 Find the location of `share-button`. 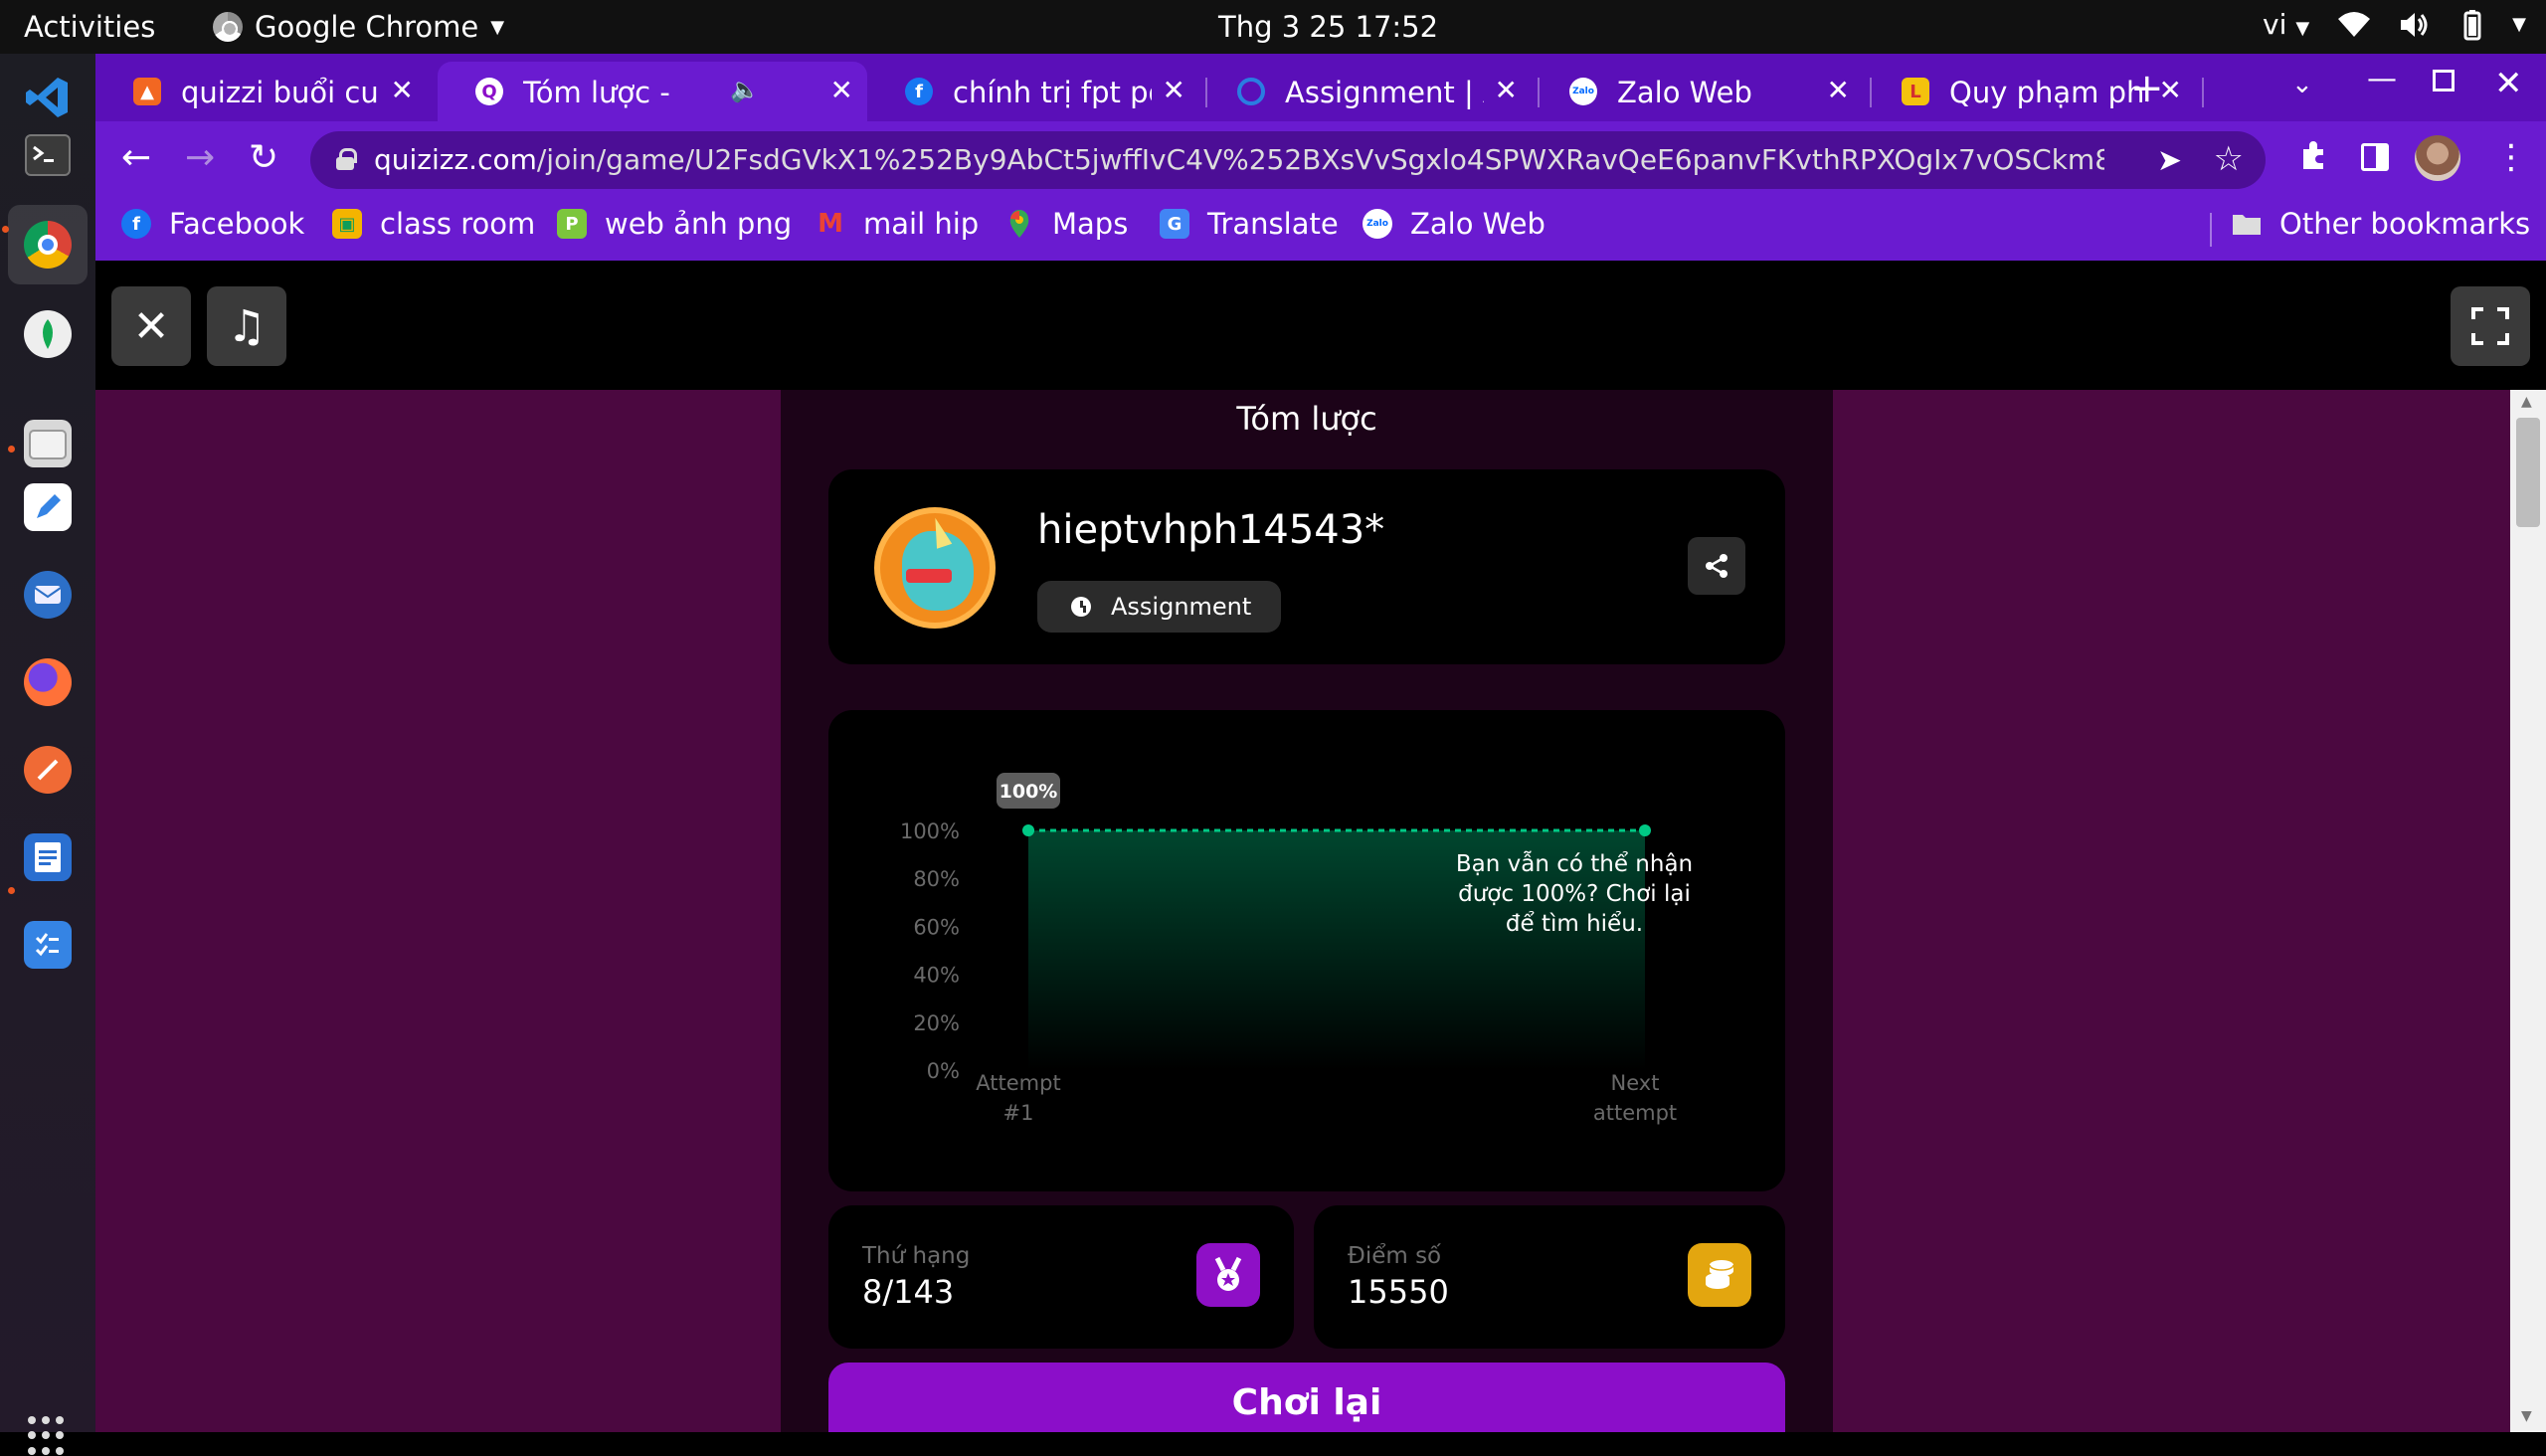

share-button is located at coordinates (1716, 566).